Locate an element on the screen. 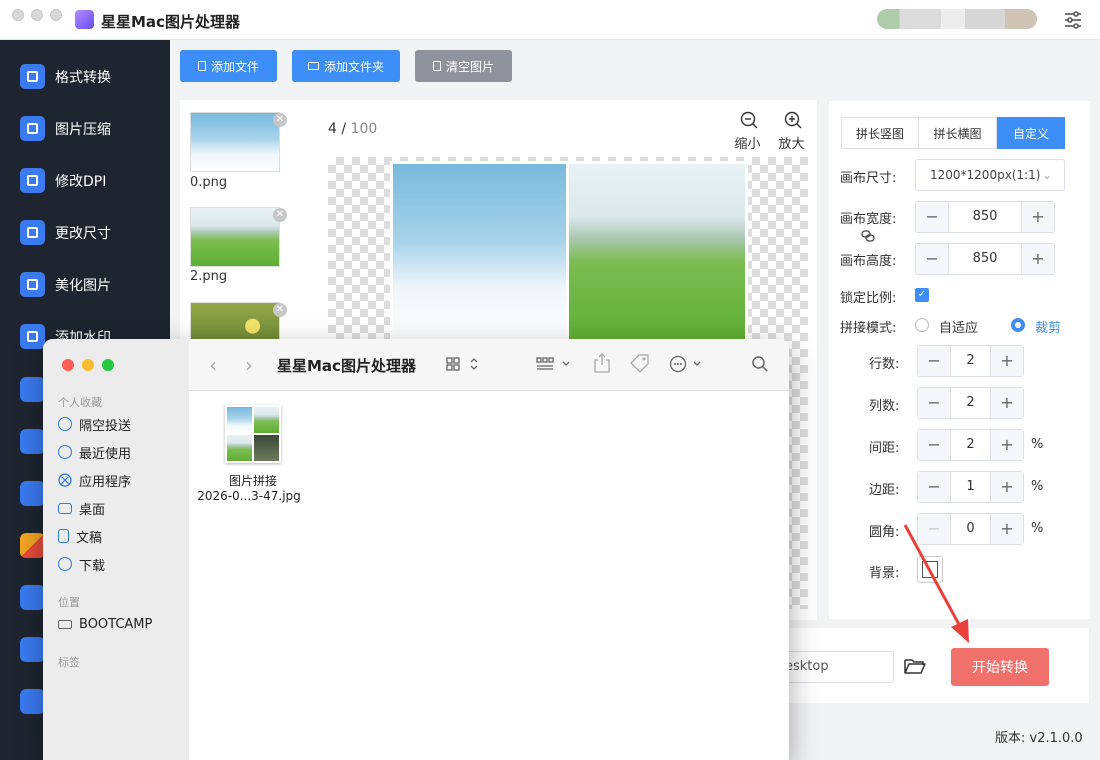 The width and height of the screenshot is (1100, 760). link-chain-icon is located at coordinates (868, 236).